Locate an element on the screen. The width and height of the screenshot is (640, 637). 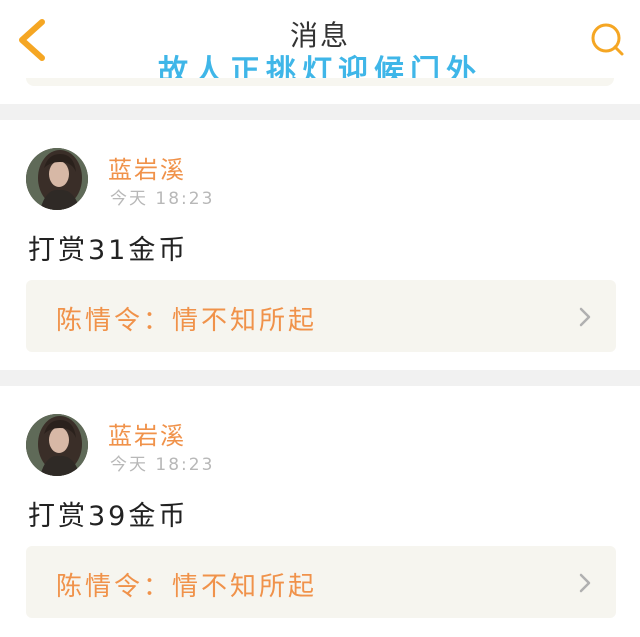
search-button is located at coordinates (608, 40).